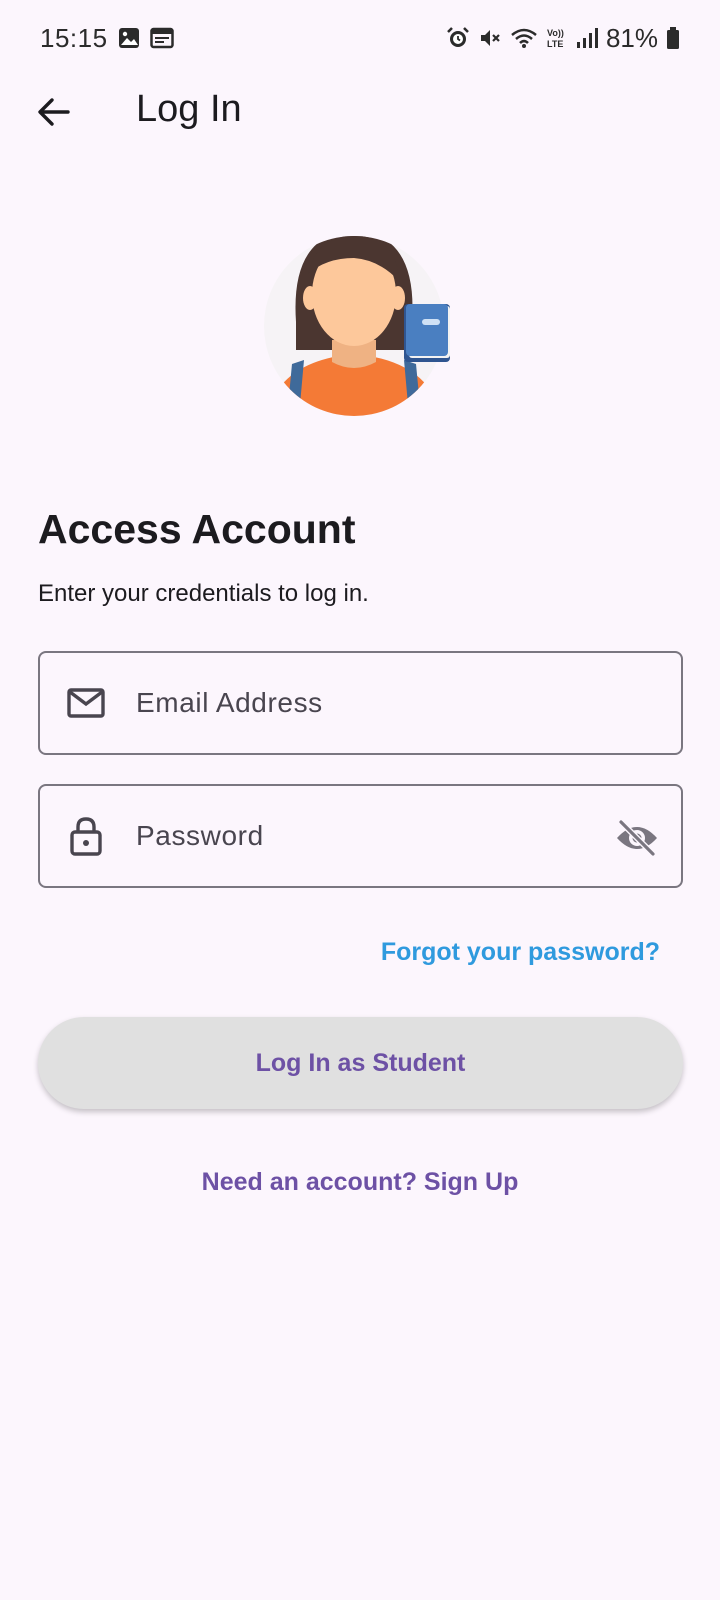  I want to click on signal-icon, so click(587, 38).